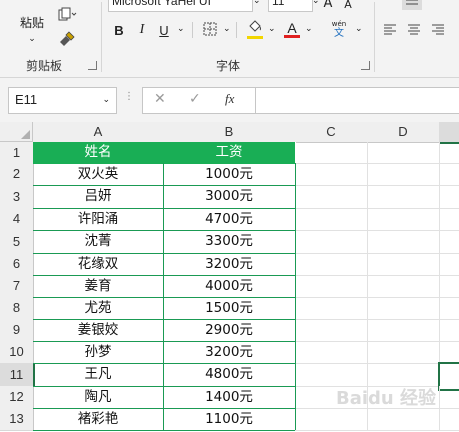 The width and height of the screenshot is (459, 432). Describe the element at coordinates (17, 375) in the screenshot. I see `row-header: 11` at that location.